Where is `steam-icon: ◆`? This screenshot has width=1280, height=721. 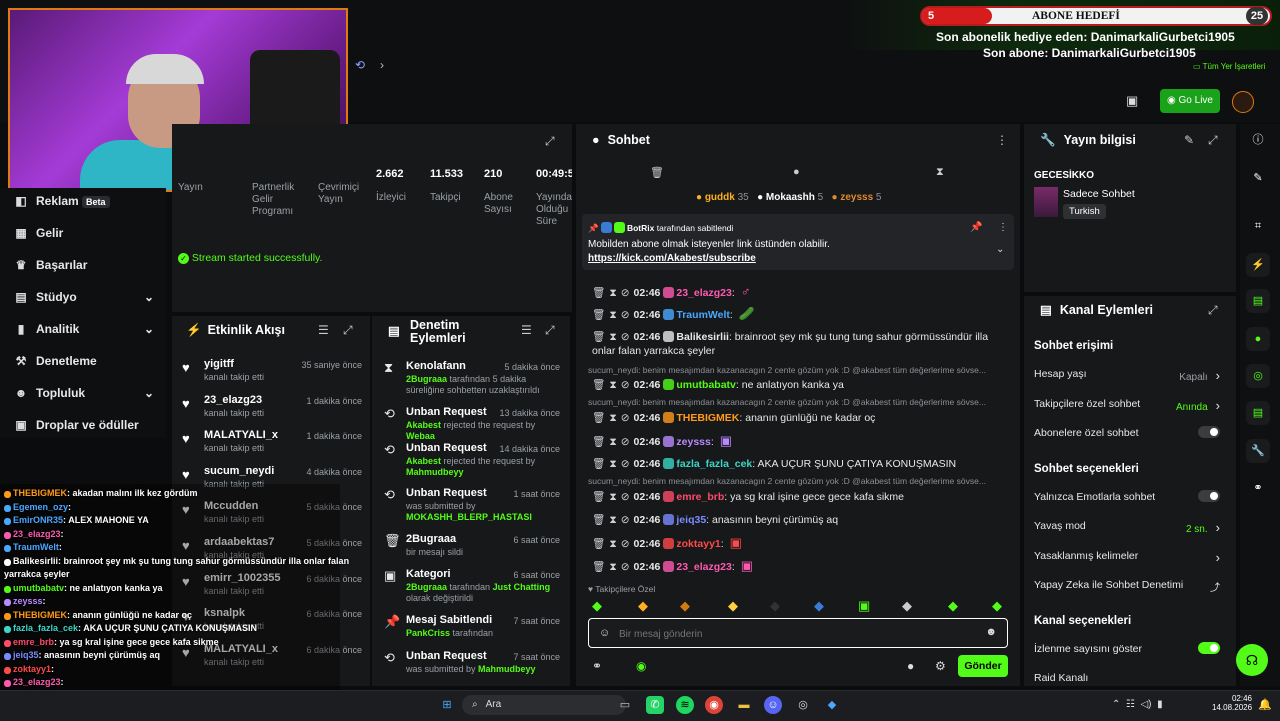
steam-icon: ◆ is located at coordinates (832, 705).